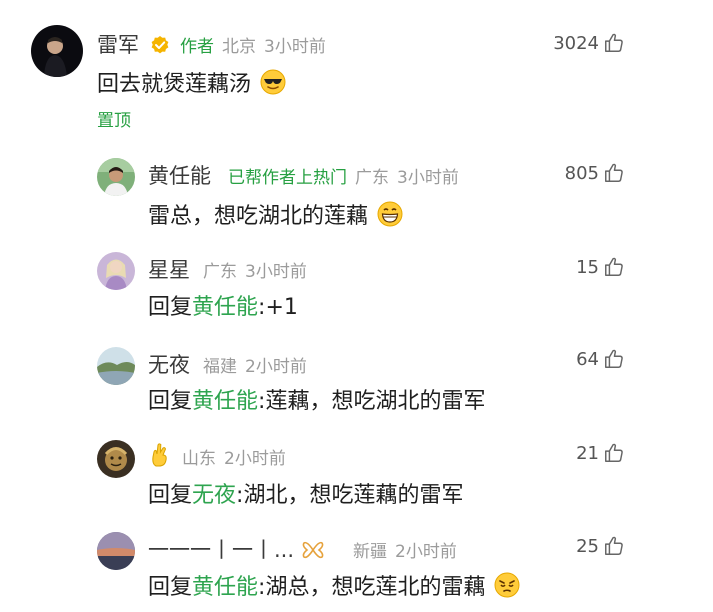 The image size is (713, 612). I want to click on user-name: 无夜, so click(169, 364).